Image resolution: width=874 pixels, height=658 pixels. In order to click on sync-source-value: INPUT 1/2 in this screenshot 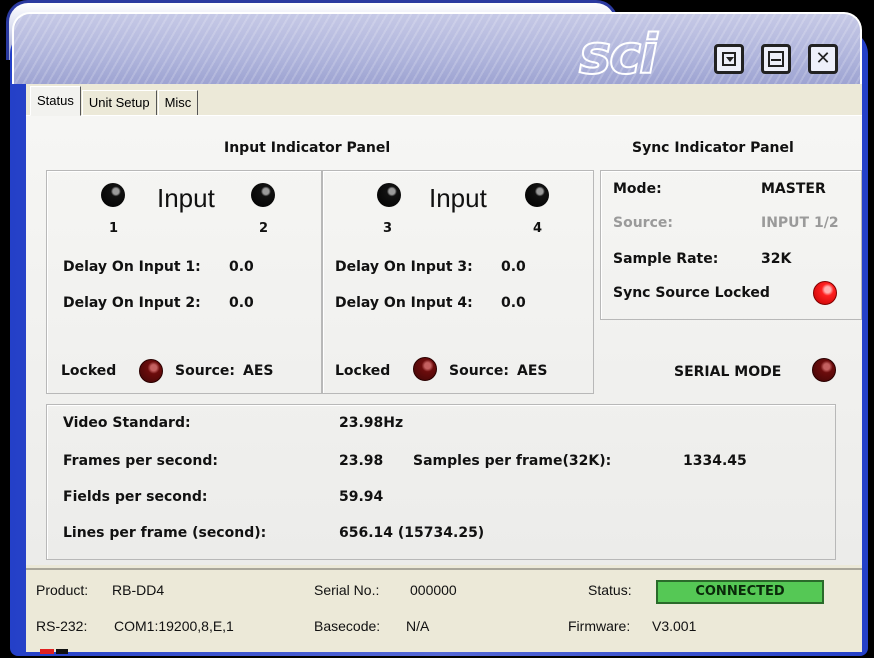, I will do `click(800, 223)`.